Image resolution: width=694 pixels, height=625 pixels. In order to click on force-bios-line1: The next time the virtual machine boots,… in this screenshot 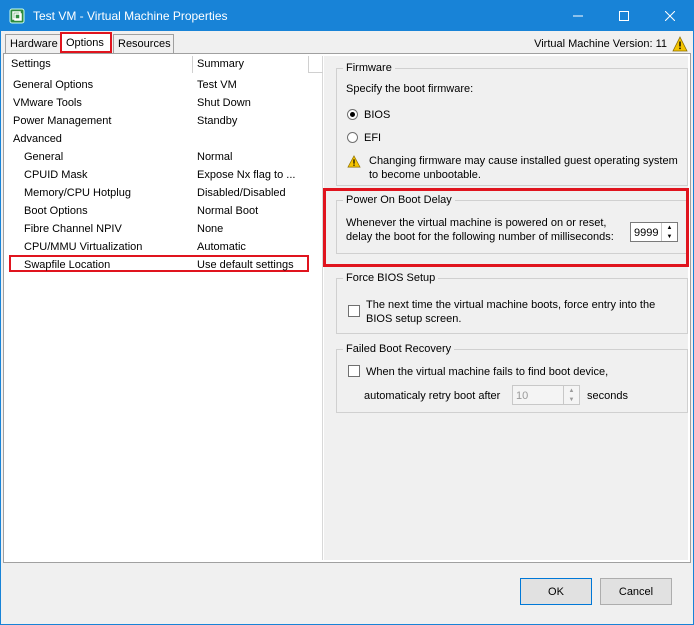, I will do `click(510, 305)`.